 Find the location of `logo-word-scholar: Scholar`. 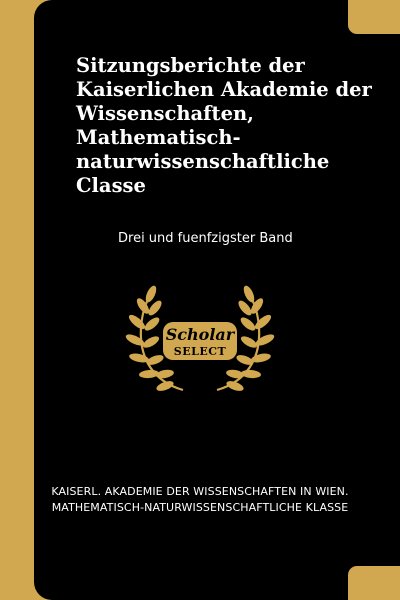

logo-word-scholar: Scholar is located at coordinates (201, 334).